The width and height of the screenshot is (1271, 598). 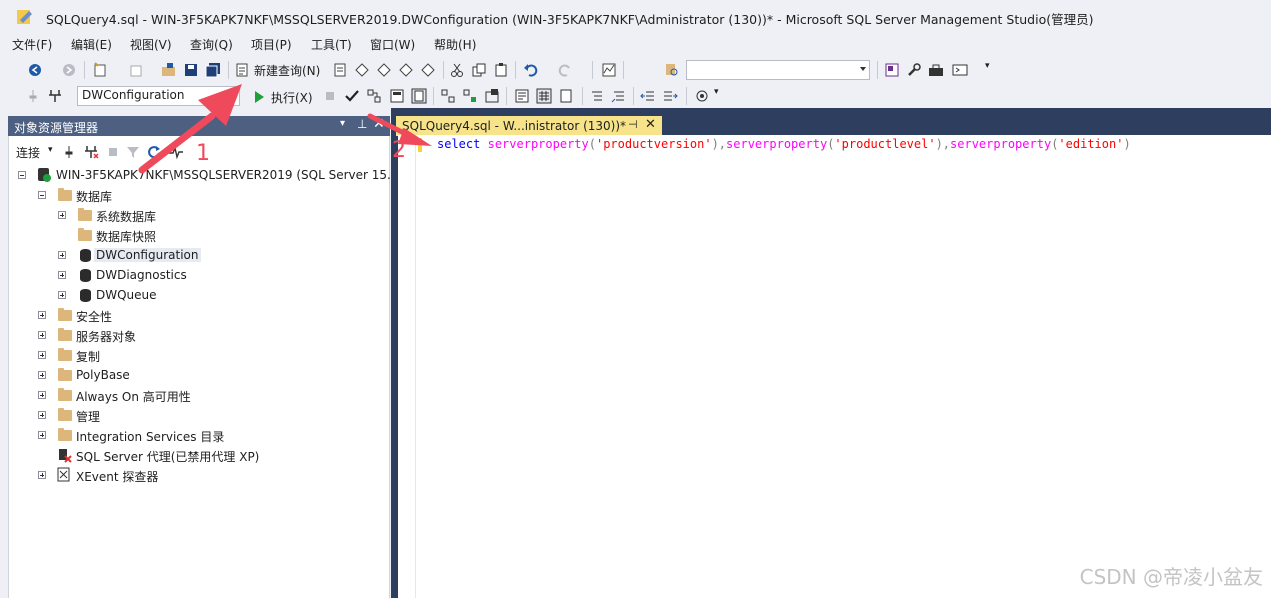 I want to click on panel-menu-chevron-icon: ▾, so click(x=342, y=123).